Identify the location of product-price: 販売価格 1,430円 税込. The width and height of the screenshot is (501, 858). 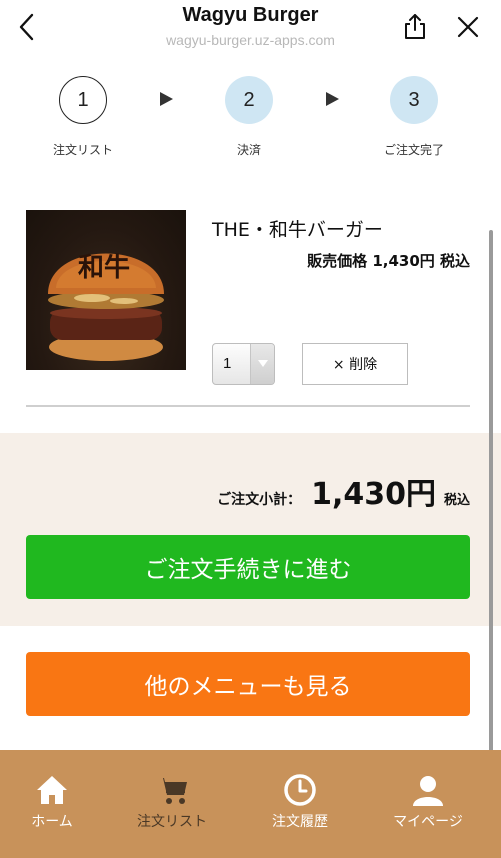
(388, 261).